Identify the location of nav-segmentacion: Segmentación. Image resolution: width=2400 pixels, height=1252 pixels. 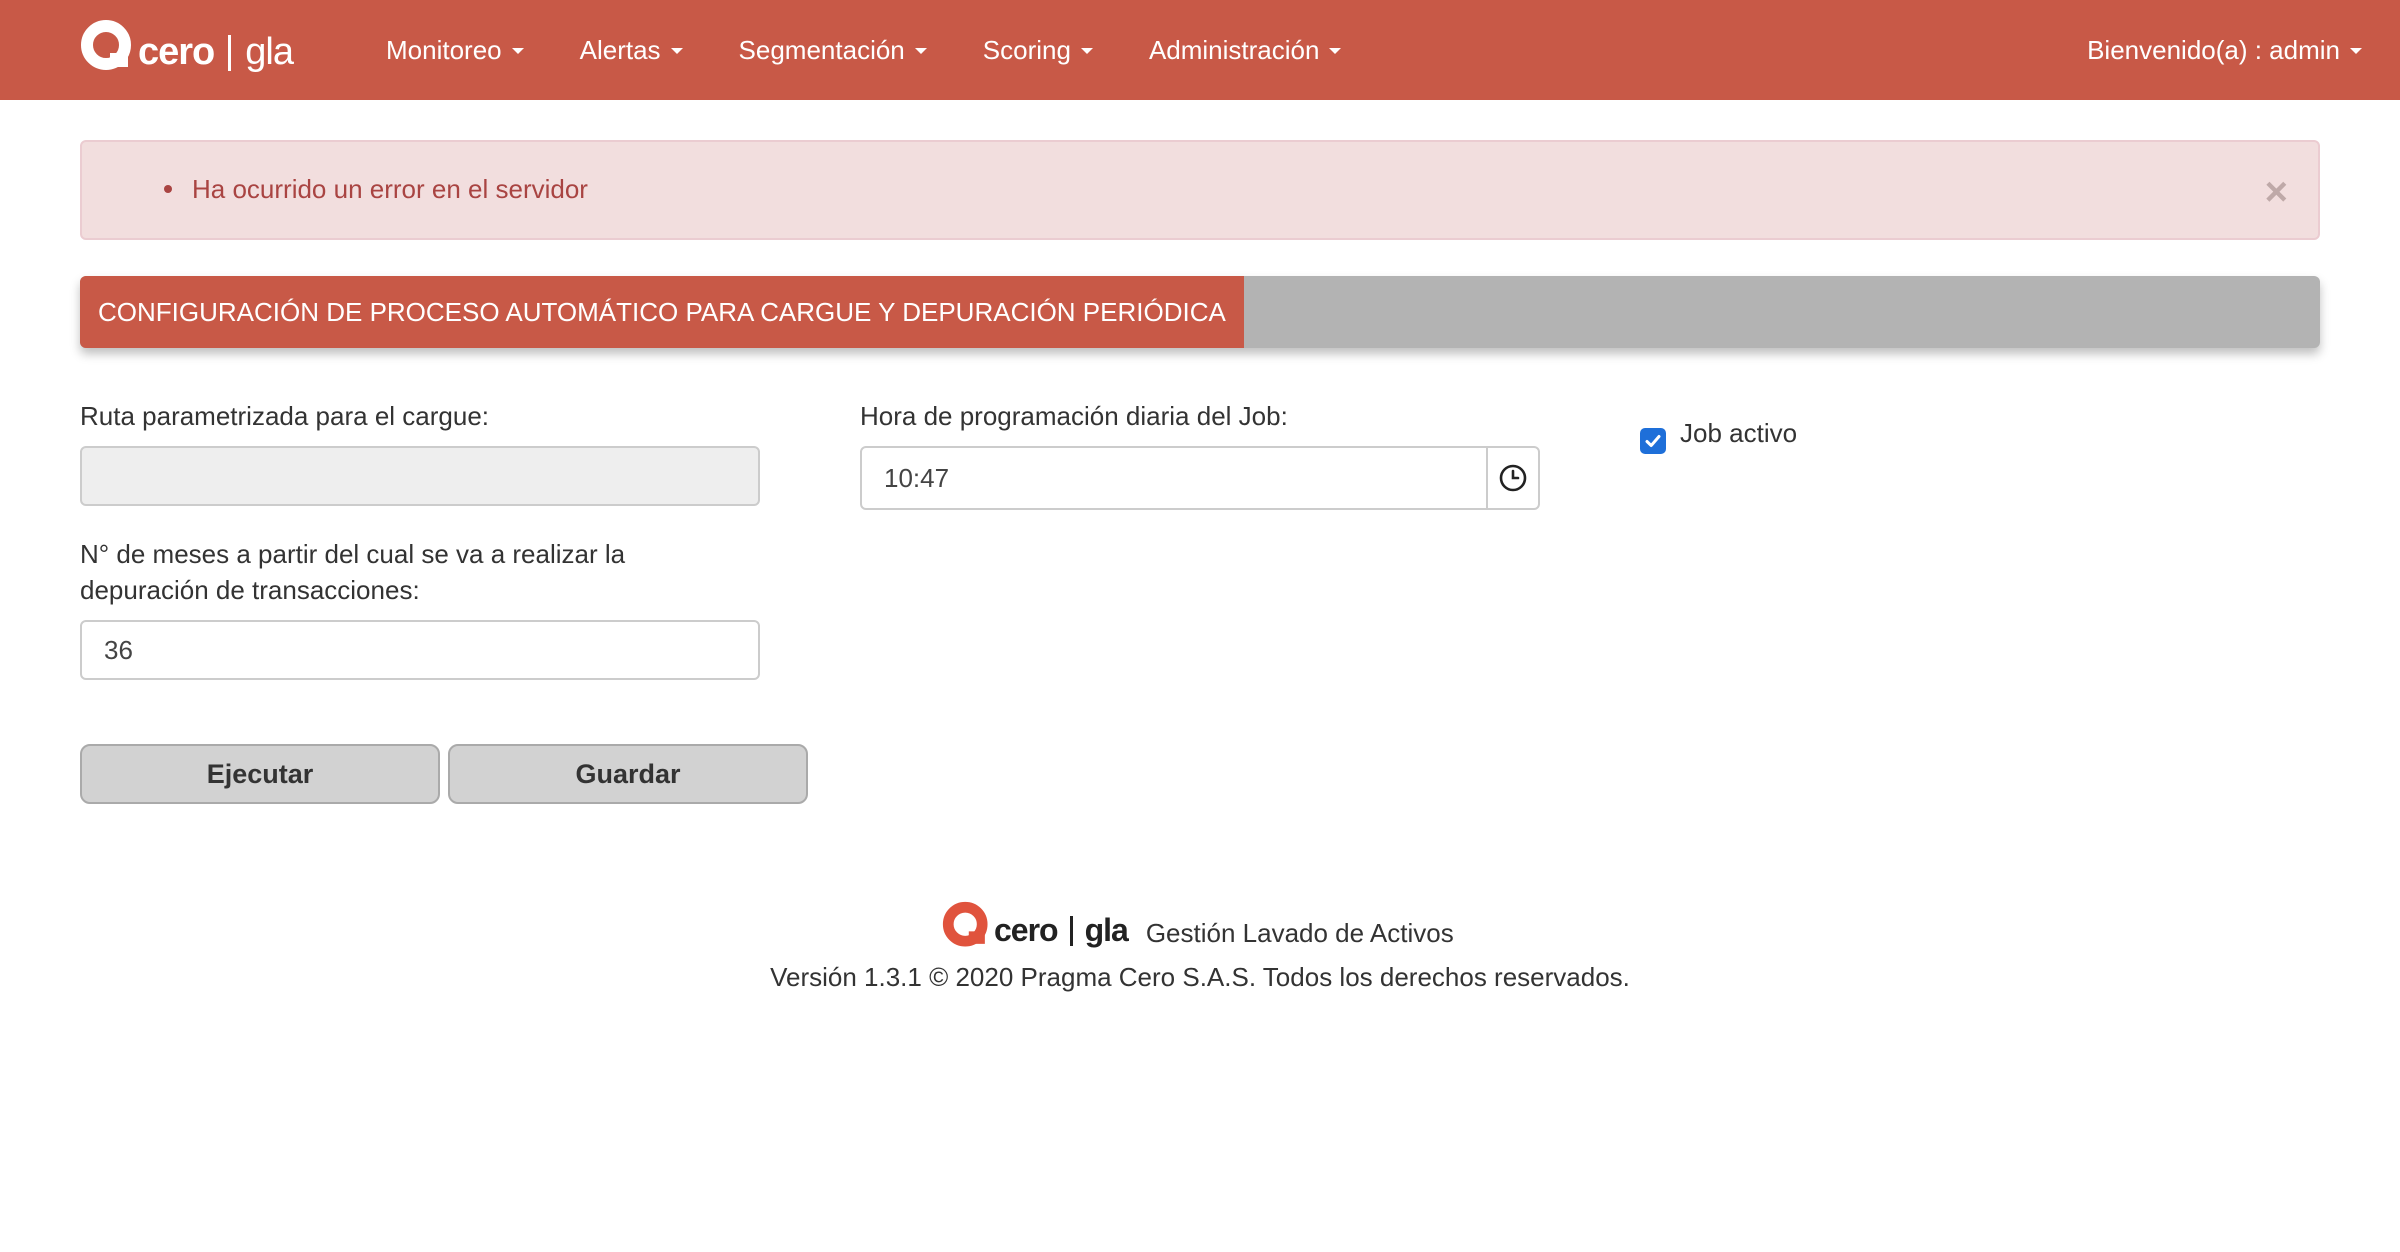
(833, 50).